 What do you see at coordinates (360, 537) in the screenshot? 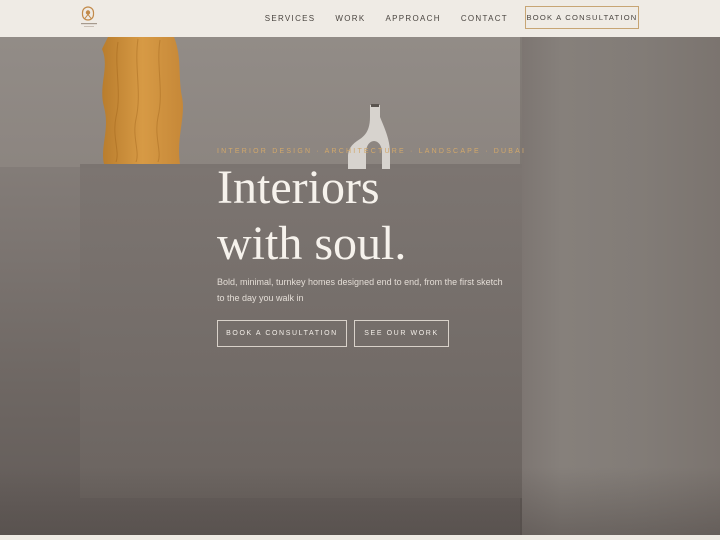
I see `next-section-edge` at bounding box center [360, 537].